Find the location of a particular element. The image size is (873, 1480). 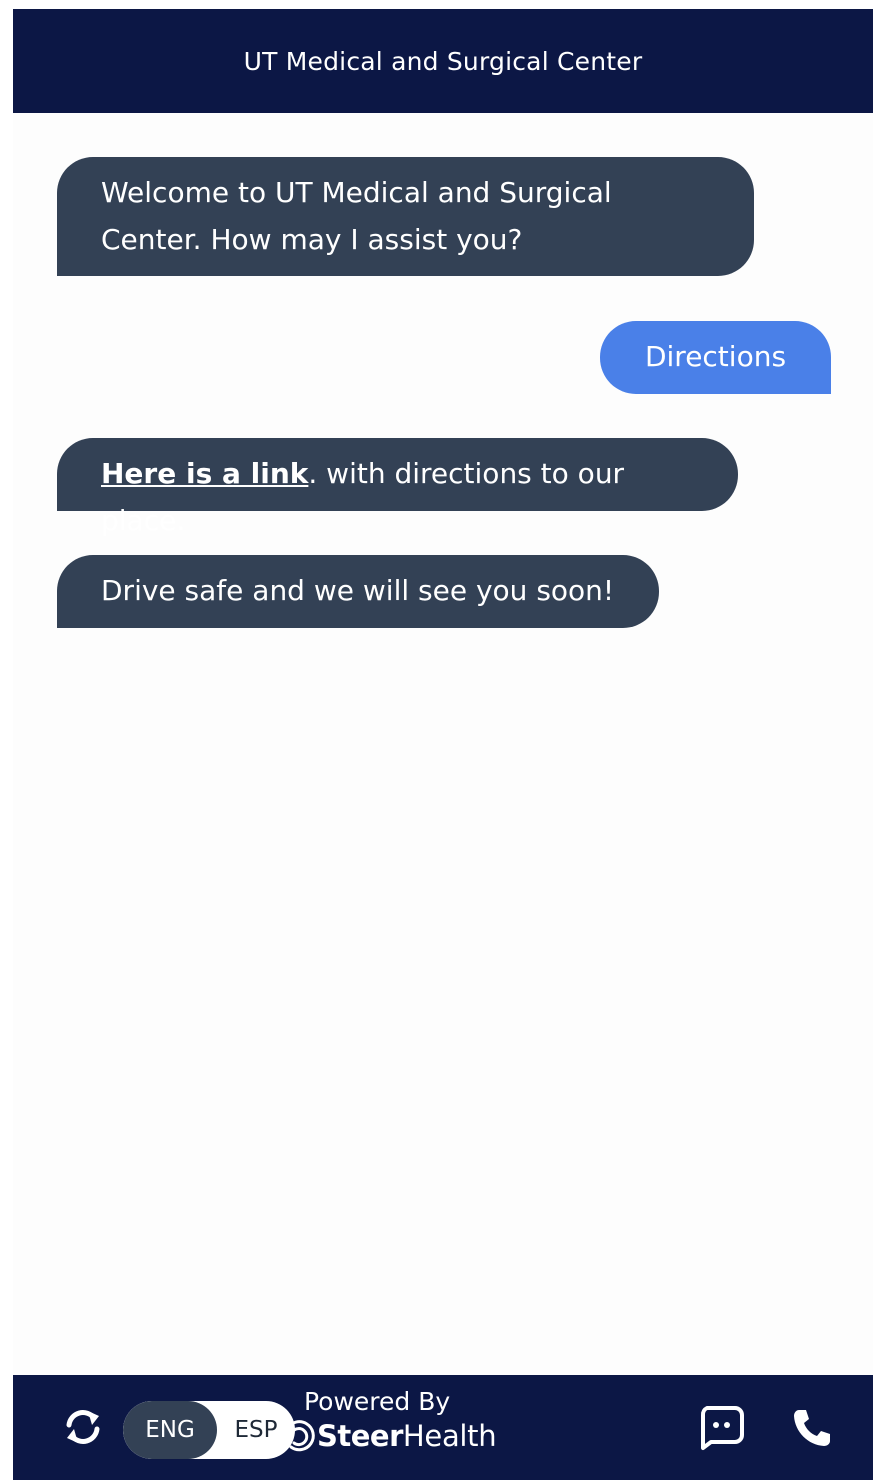

bot-message-text: Drive safe and we will see you soon! is located at coordinates (358, 590).